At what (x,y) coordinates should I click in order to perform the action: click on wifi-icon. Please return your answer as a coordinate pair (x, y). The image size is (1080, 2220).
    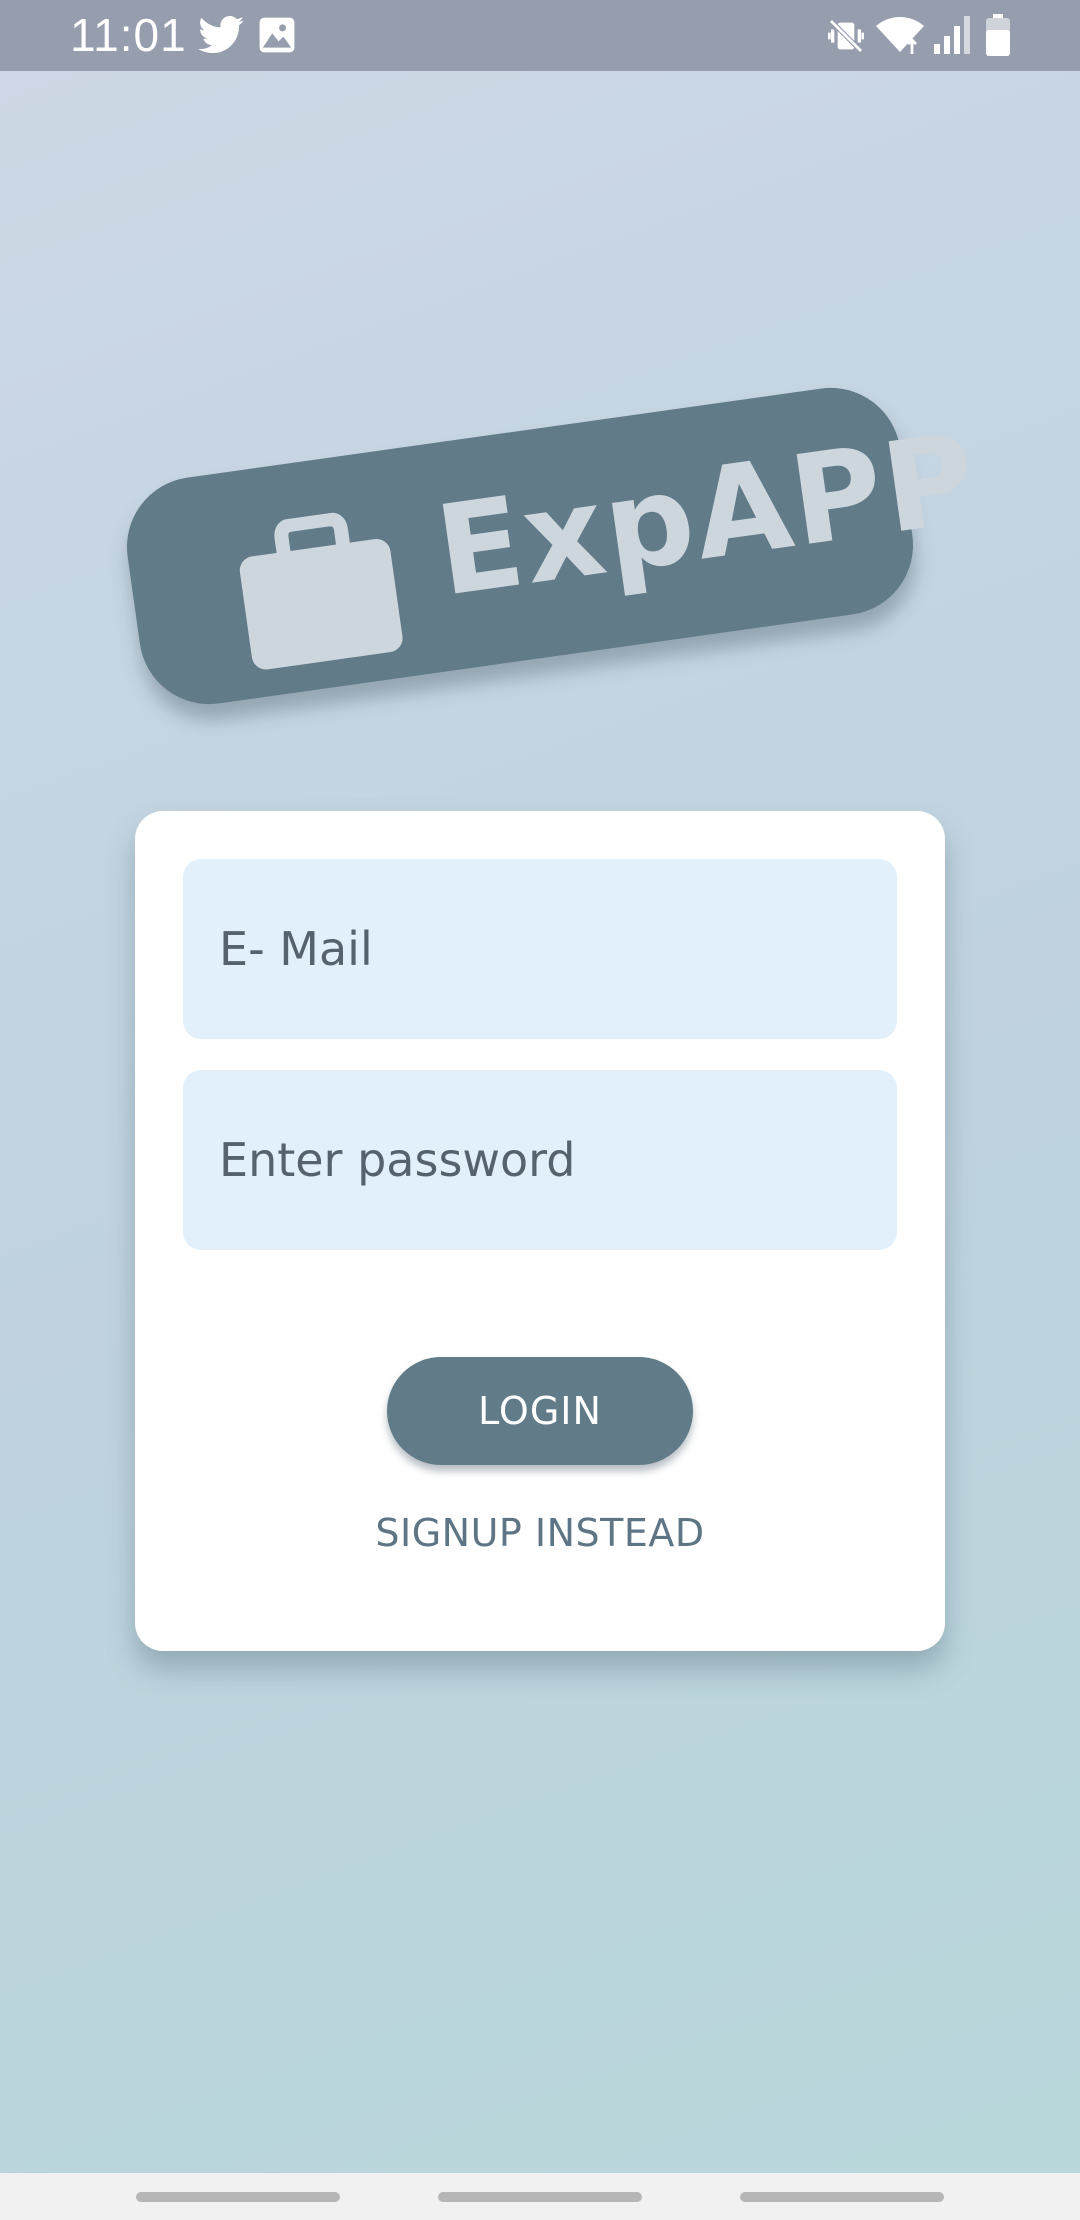
    Looking at the image, I should click on (900, 37).